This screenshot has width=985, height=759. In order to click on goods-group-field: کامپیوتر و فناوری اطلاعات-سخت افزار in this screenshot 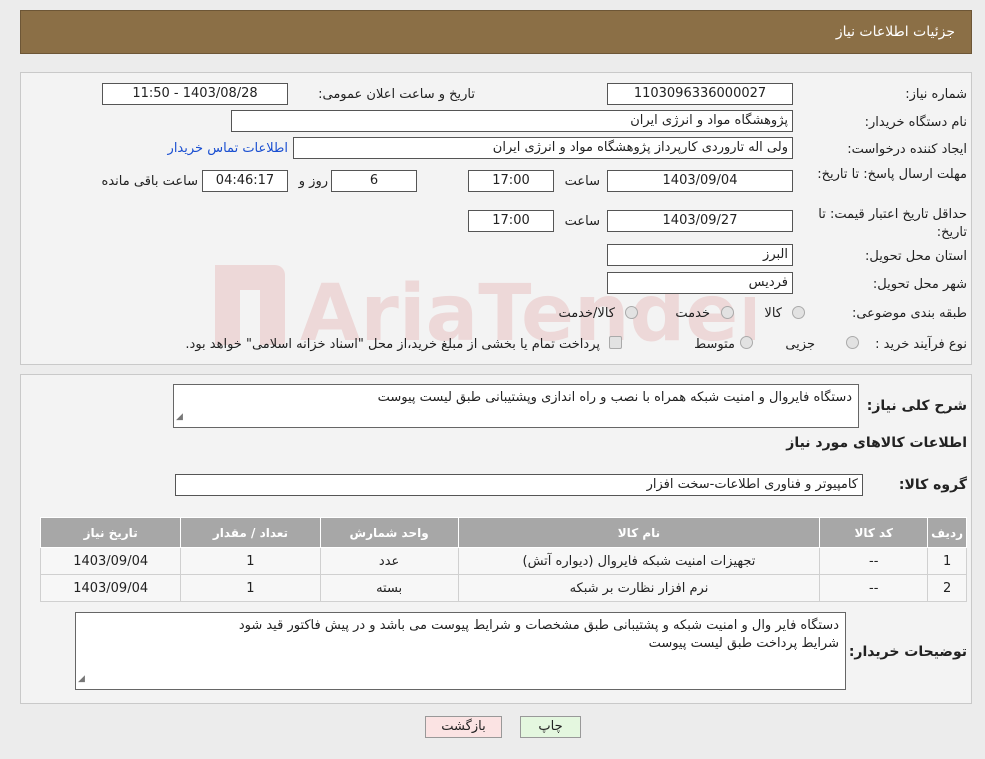, I will do `click(519, 485)`.